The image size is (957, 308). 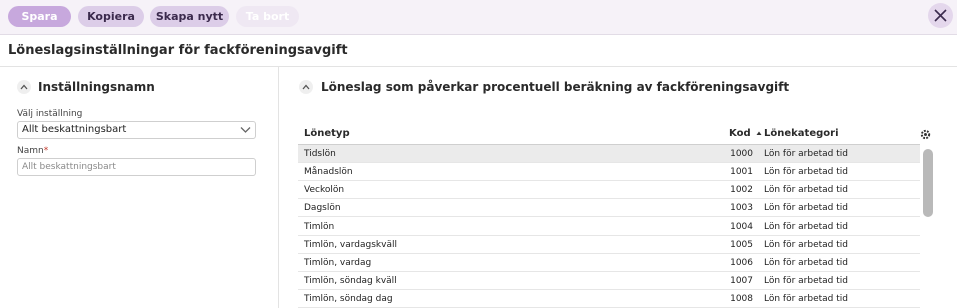 What do you see at coordinates (319, 227) in the screenshot?
I see `cell-lonetyp: Timlön` at bounding box center [319, 227].